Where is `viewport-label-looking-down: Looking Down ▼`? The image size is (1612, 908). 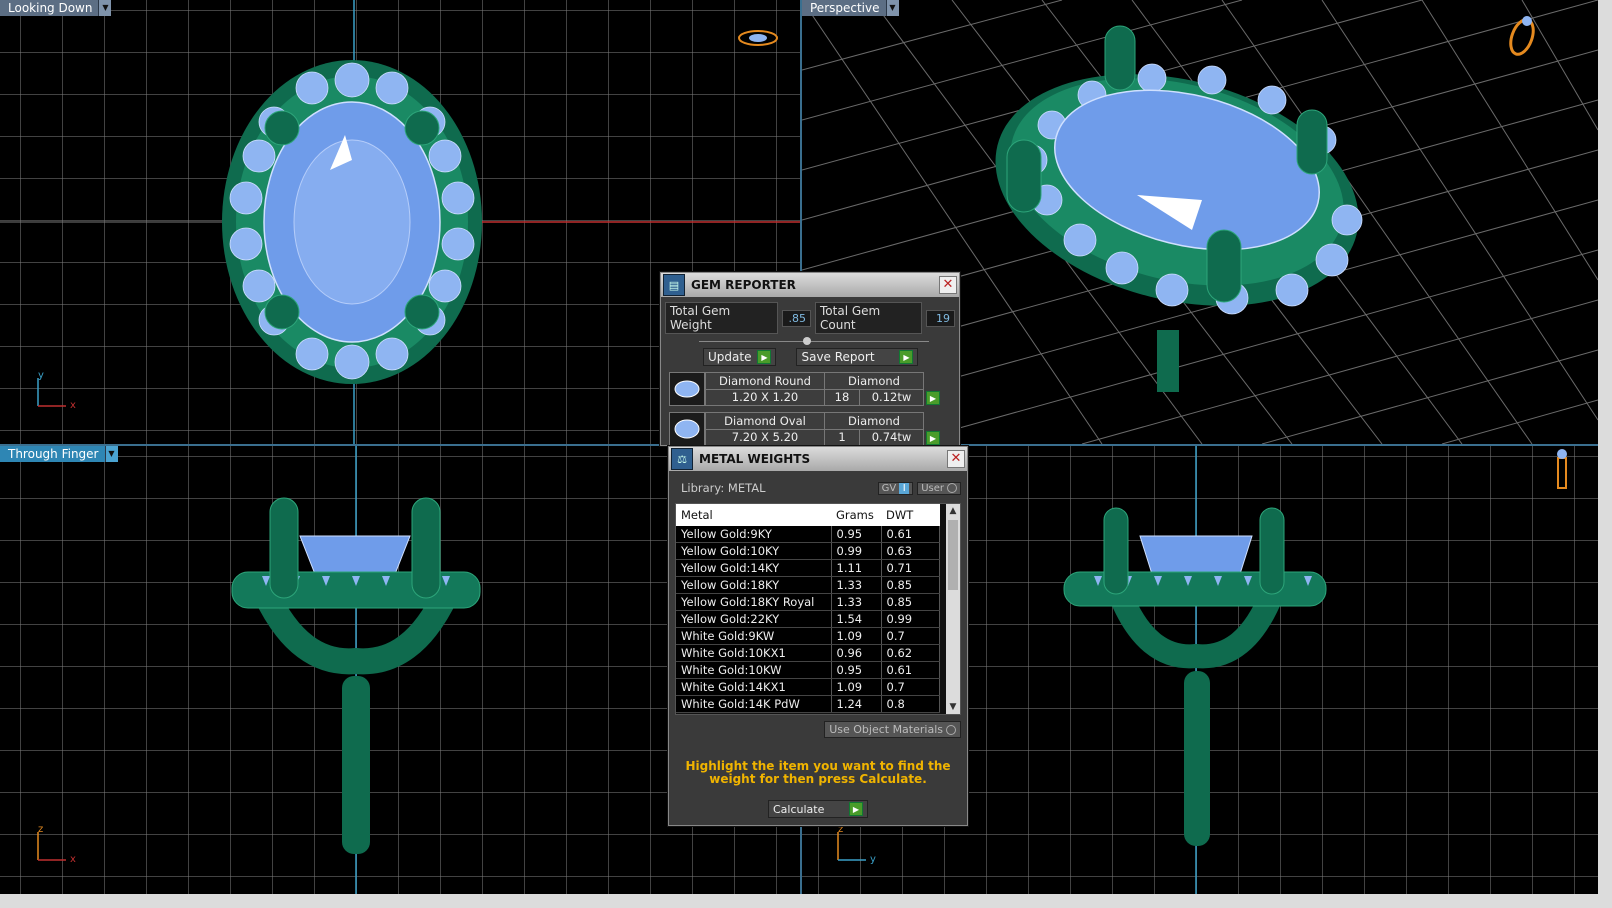
viewport-label-looking-down: Looking Down ▼ is located at coordinates (56, 8).